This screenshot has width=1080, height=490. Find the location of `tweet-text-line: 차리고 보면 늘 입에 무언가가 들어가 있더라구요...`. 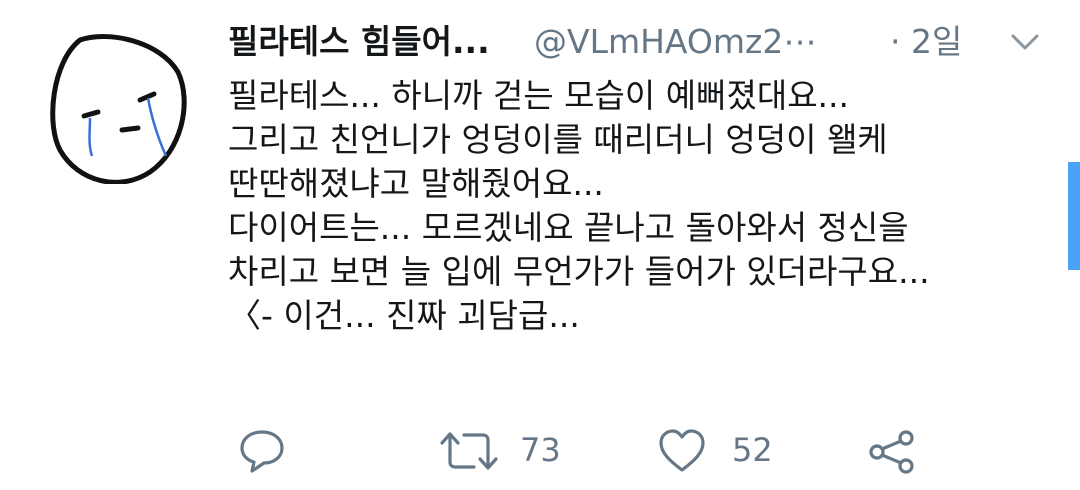

tweet-text-line: 차리고 보면 늘 입에 무언가가 들어가 있더라구요... is located at coordinates (579, 271).